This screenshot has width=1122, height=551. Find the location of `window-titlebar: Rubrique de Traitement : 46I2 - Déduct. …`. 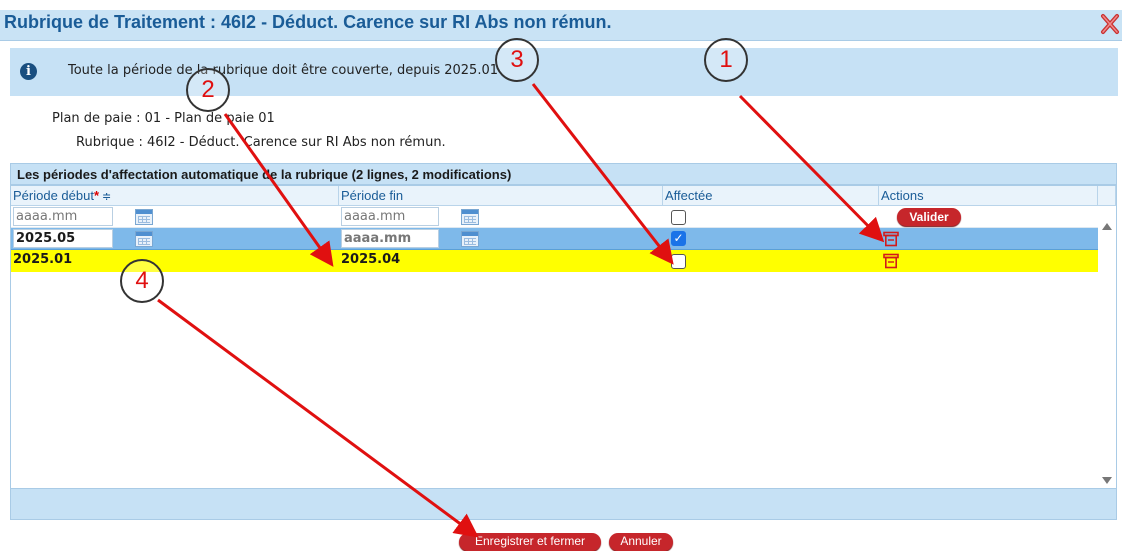

window-titlebar: Rubrique de Traitement : 46I2 - Déduct. … is located at coordinates (561, 25).